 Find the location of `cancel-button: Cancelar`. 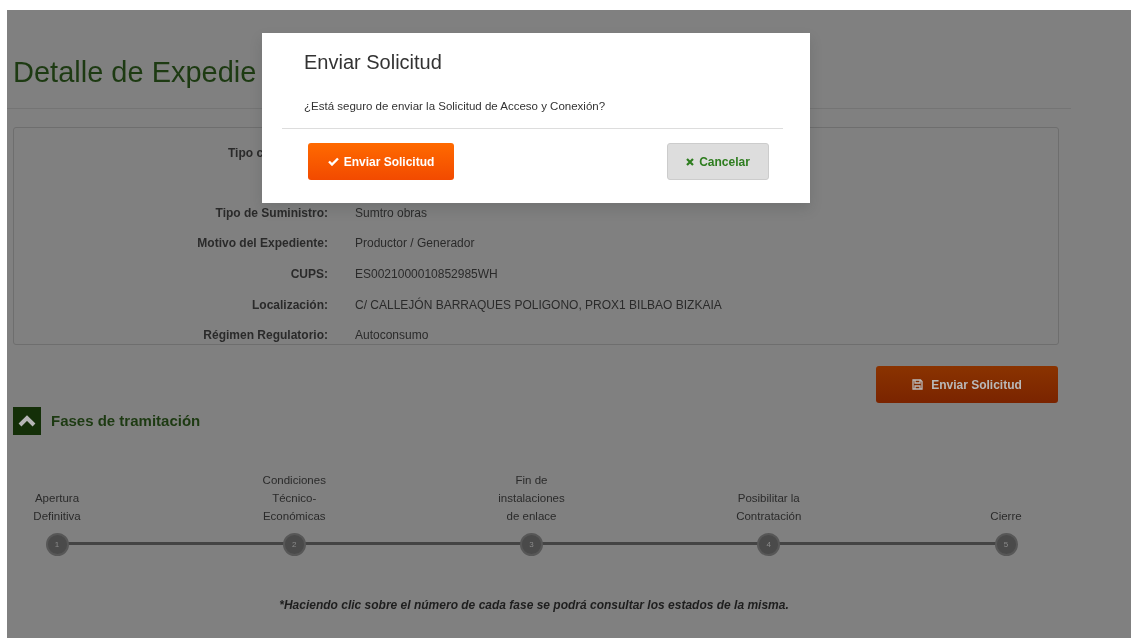

cancel-button: Cancelar is located at coordinates (718, 162).